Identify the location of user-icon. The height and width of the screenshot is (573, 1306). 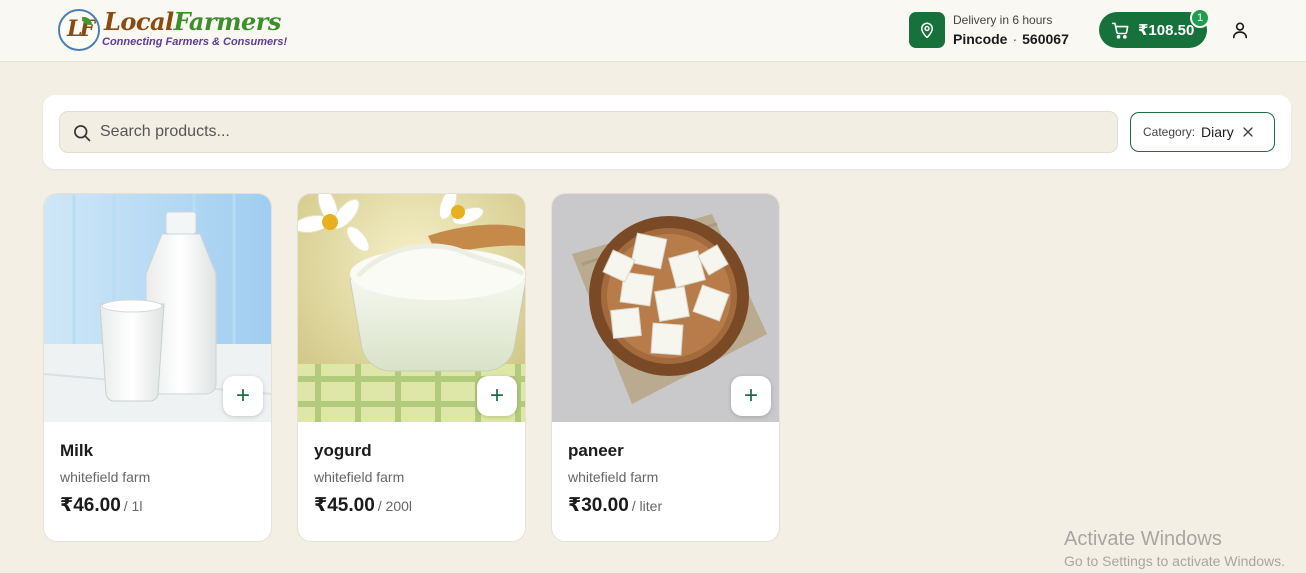
(1240, 30).